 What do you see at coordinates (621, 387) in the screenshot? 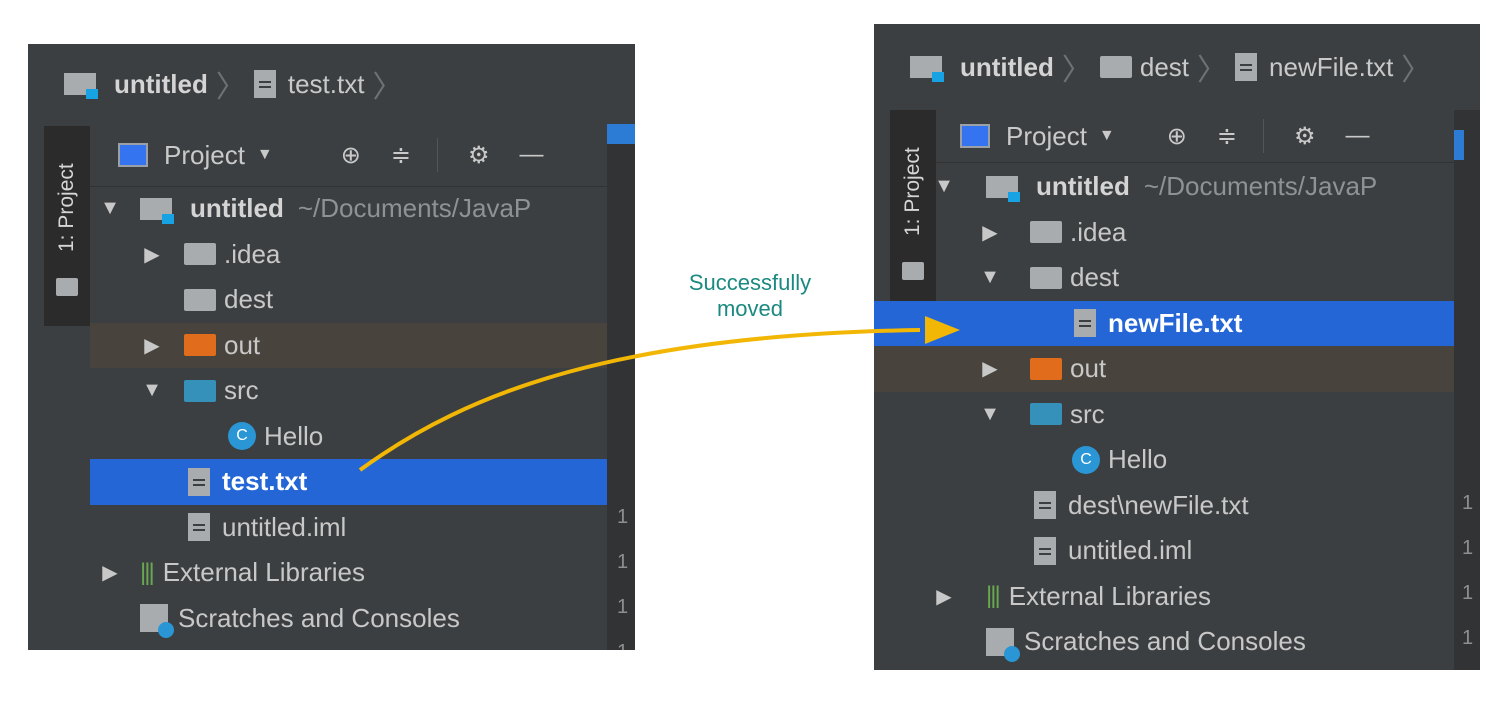
I see `editor-gutter: 1 1 1 1` at bounding box center [621, 387].